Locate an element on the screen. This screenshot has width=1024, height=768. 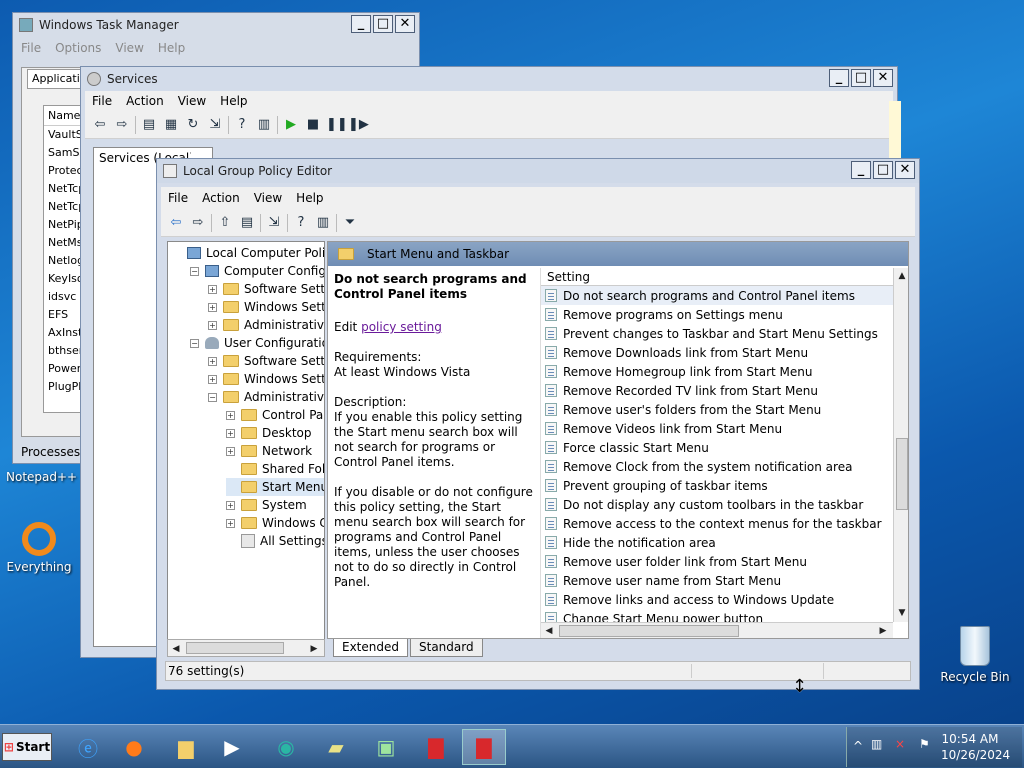
filter-icon: ⏷ is located at coordinates (350, 223).